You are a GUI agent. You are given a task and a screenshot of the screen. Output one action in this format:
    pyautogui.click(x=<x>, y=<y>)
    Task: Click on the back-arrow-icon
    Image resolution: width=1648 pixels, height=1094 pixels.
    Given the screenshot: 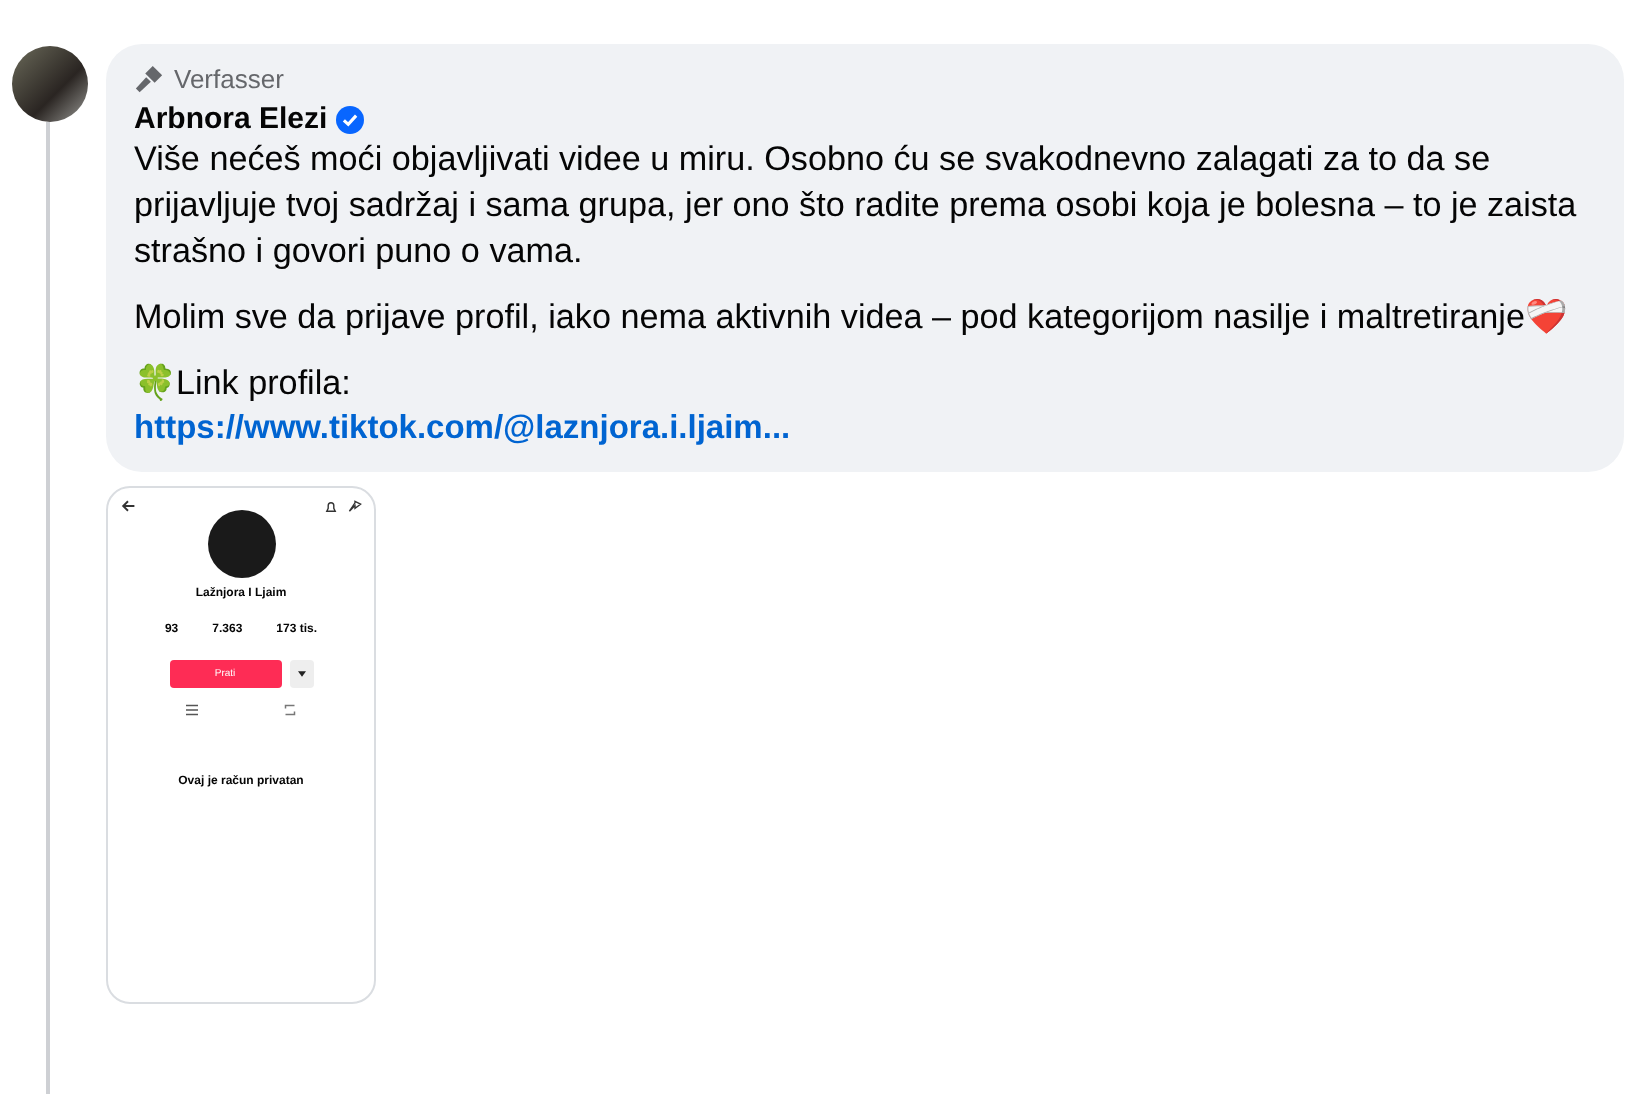 What is the action you would take?
    pyautogui.click(x=128, y=506)
    